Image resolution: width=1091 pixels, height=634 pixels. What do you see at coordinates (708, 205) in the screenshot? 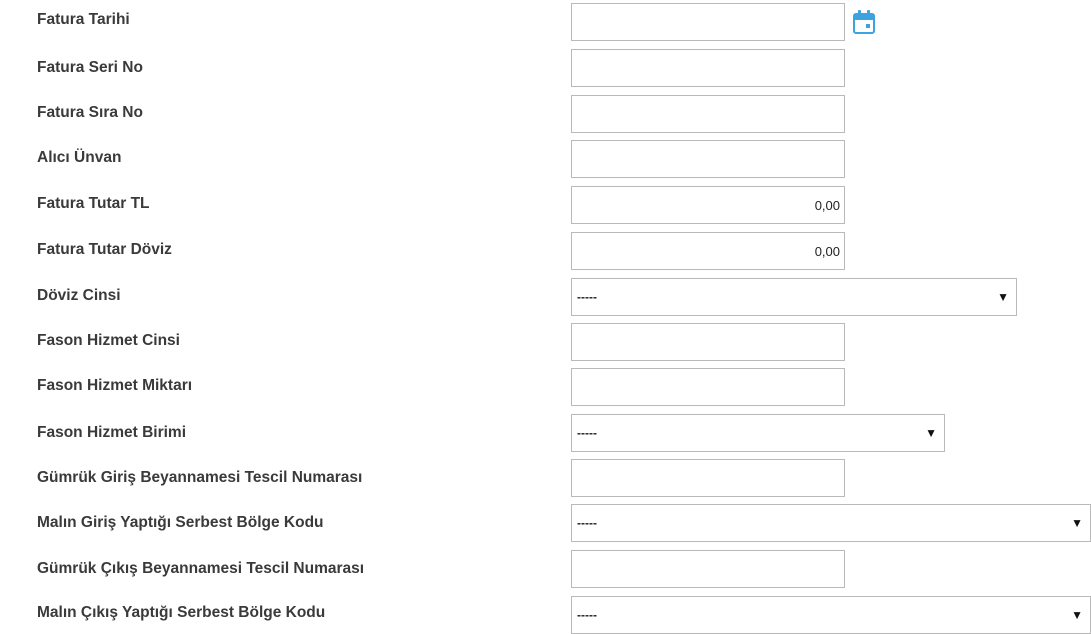
I see `fatura-tutar-tl-input` at bounding box center [708, 205].